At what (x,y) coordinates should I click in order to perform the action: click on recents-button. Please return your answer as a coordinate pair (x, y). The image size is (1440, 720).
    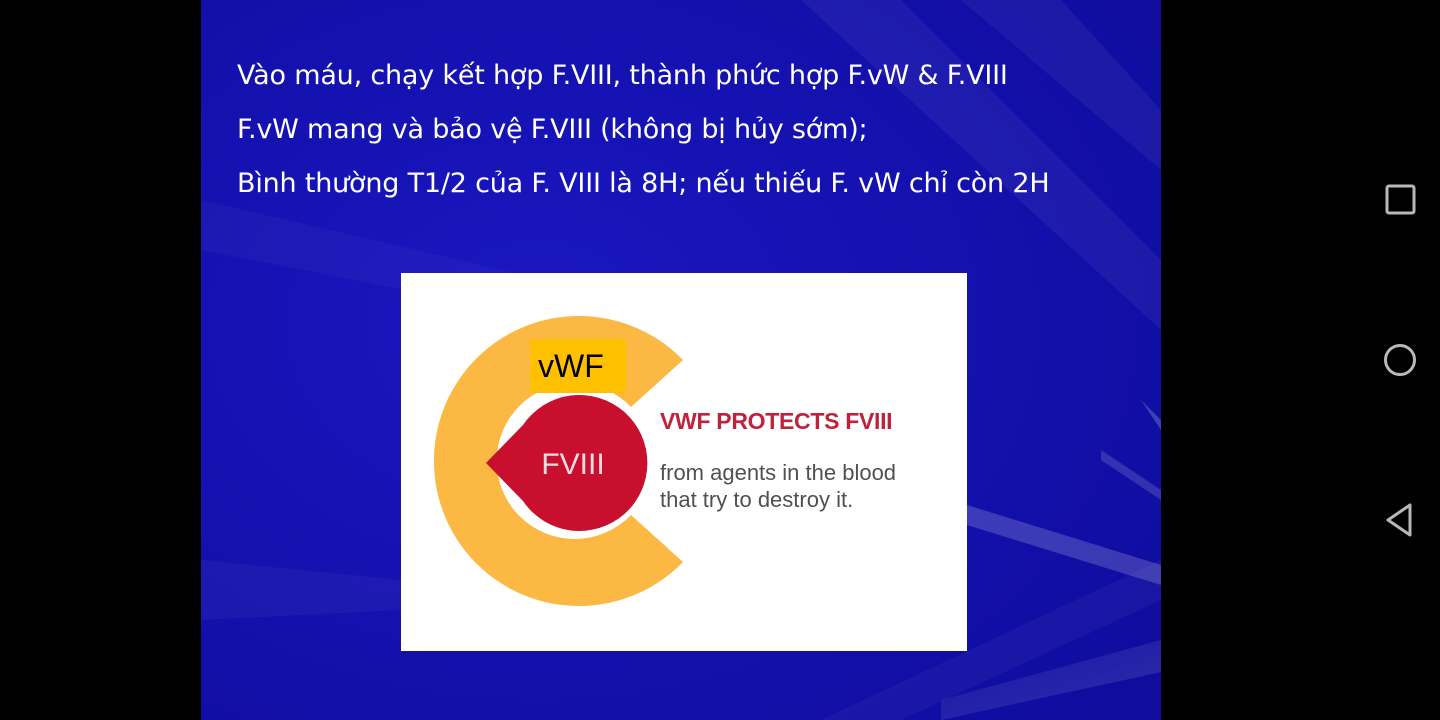
    Looking at the image, I should click on (1401, 200).